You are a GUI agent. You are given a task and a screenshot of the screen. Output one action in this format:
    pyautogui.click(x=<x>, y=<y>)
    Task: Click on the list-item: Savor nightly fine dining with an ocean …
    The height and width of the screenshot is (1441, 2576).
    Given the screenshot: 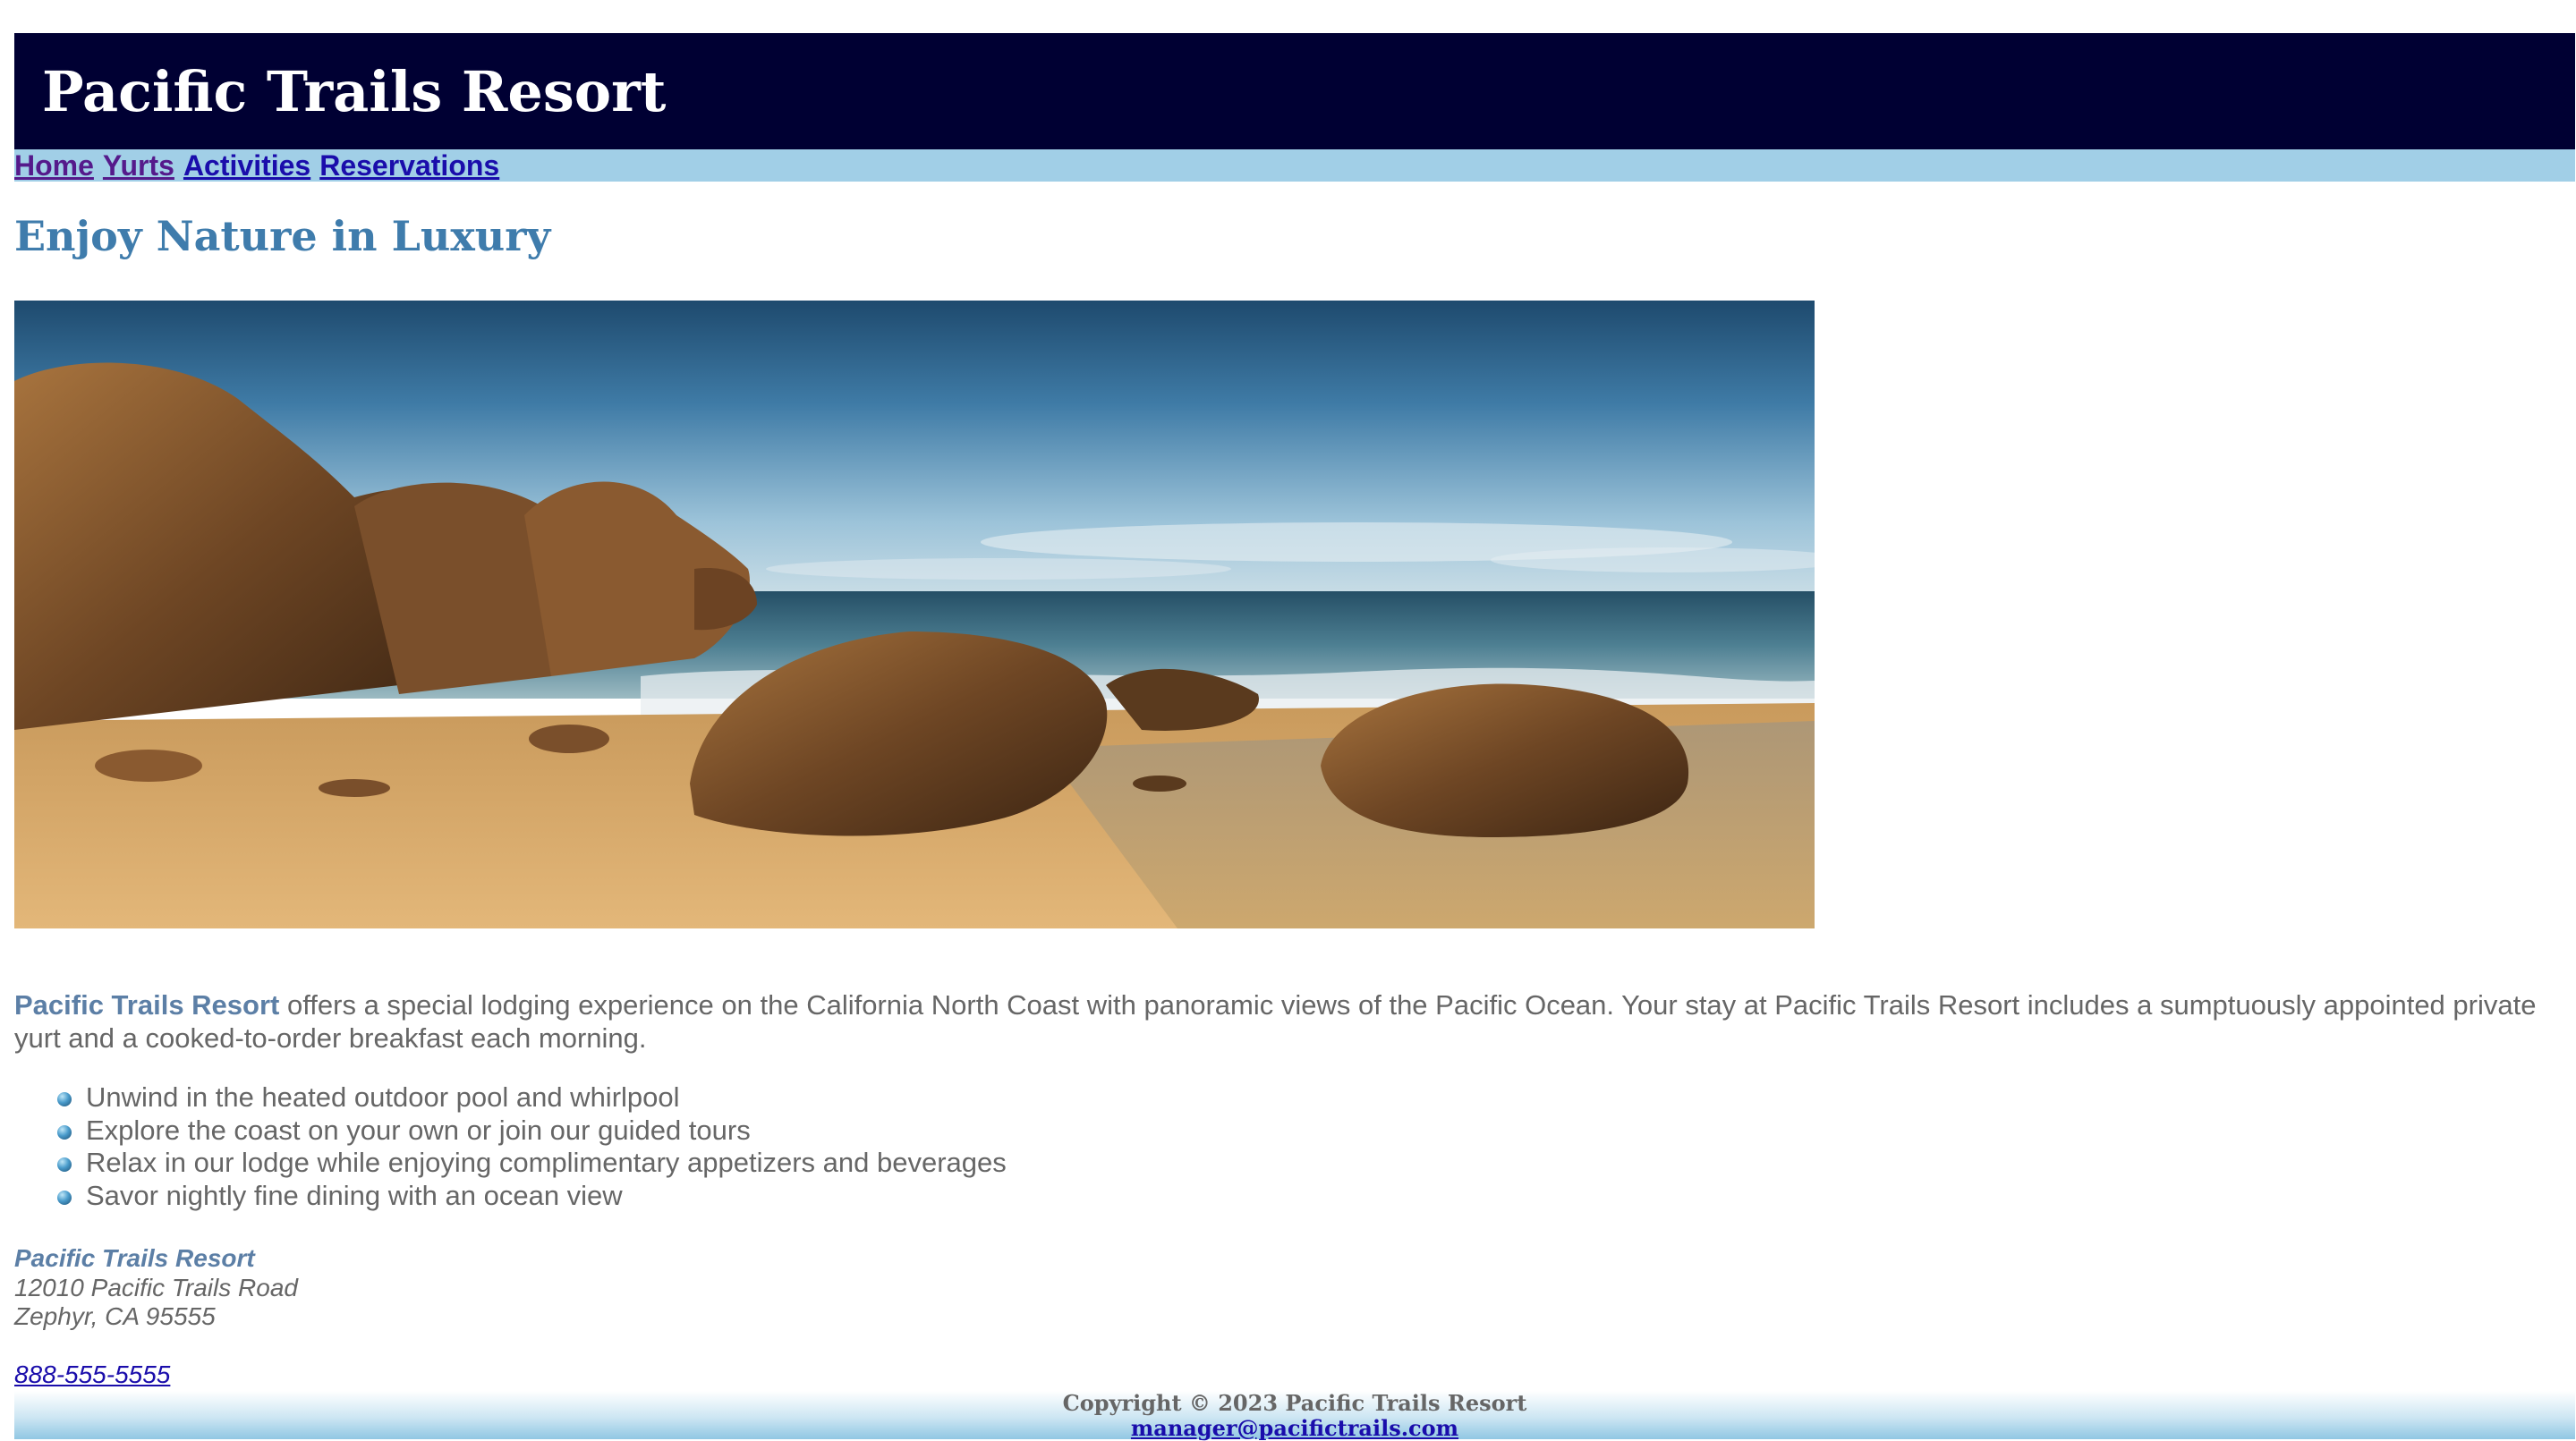 What is the action you would take?
    pyautogui.click(x=510, y=1196)
    